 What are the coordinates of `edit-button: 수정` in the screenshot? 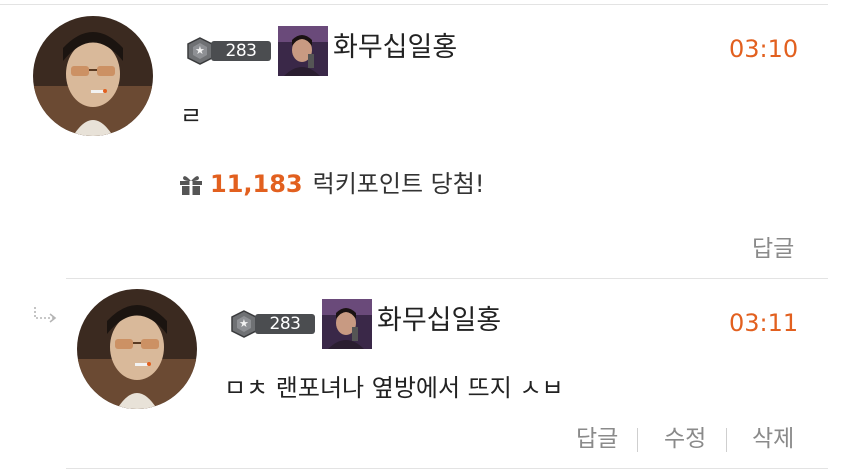 It's located at (685, 439).